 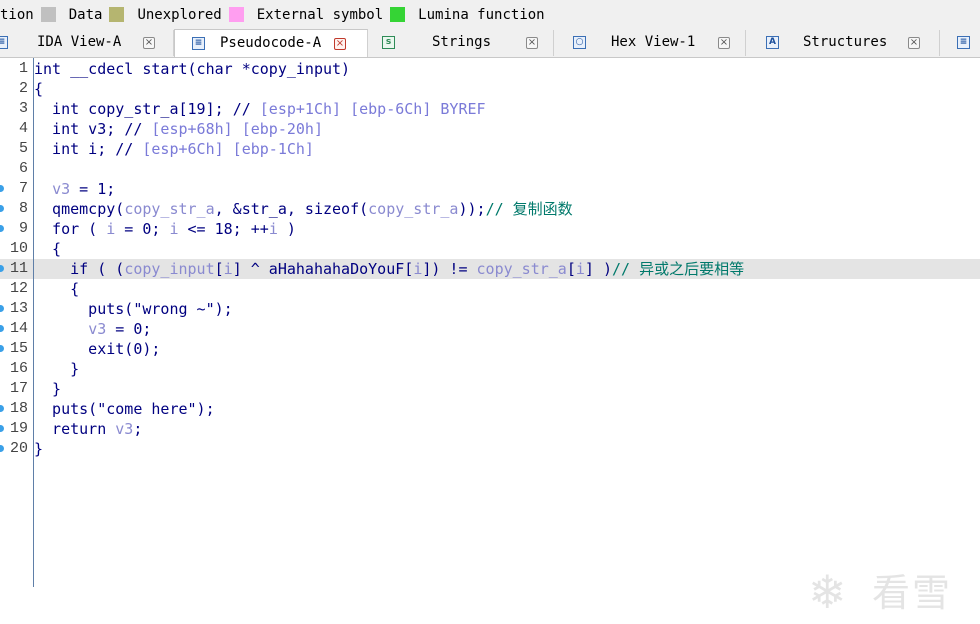 I want to click on code-text: v3 = 0;, so click(x=92, y=329).